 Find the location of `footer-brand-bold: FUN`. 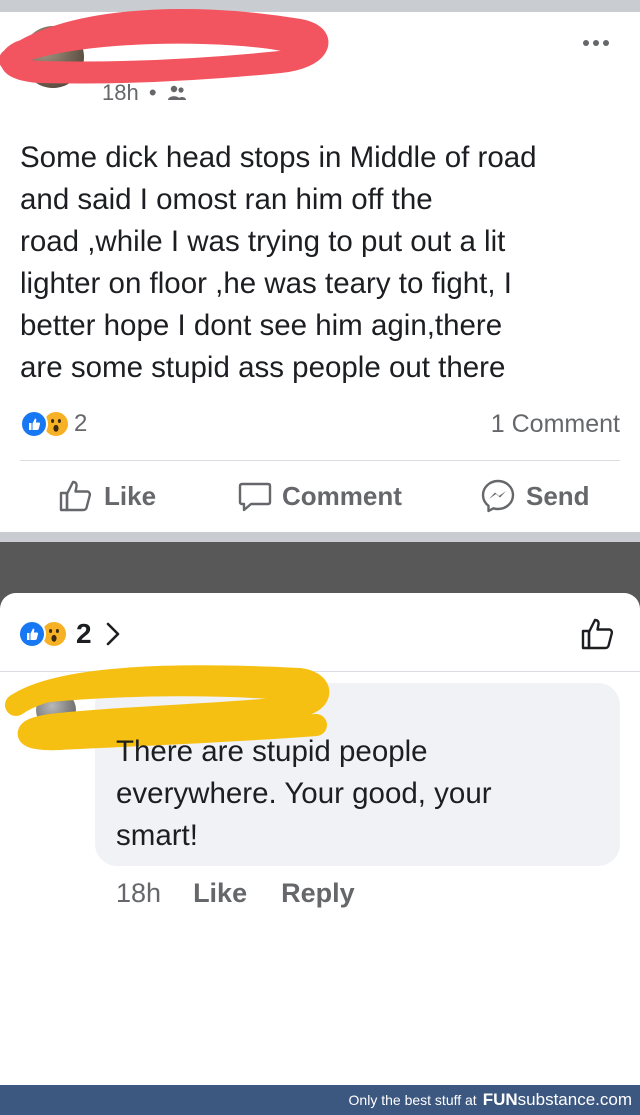

footer-brand-bold: FUN is located at coordinates (500, 1099).